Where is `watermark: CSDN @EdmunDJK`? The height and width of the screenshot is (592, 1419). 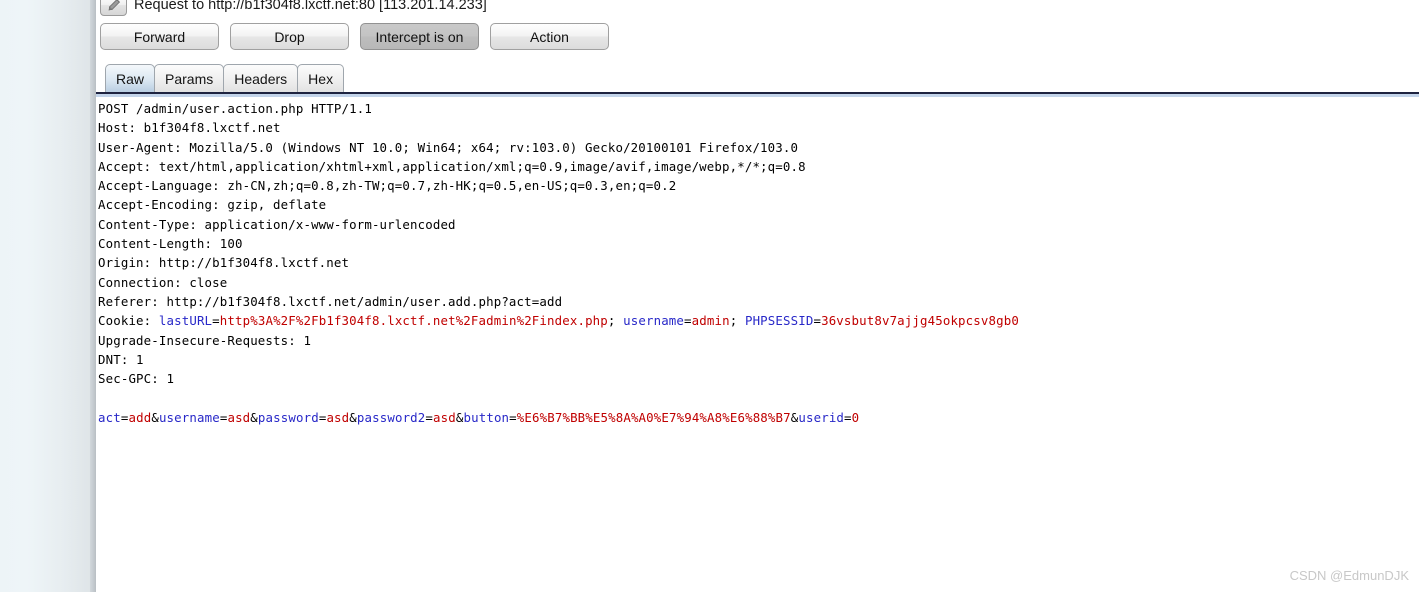 watermark: CSDN @EdmunDJK is located at coordinates (1349, 575).